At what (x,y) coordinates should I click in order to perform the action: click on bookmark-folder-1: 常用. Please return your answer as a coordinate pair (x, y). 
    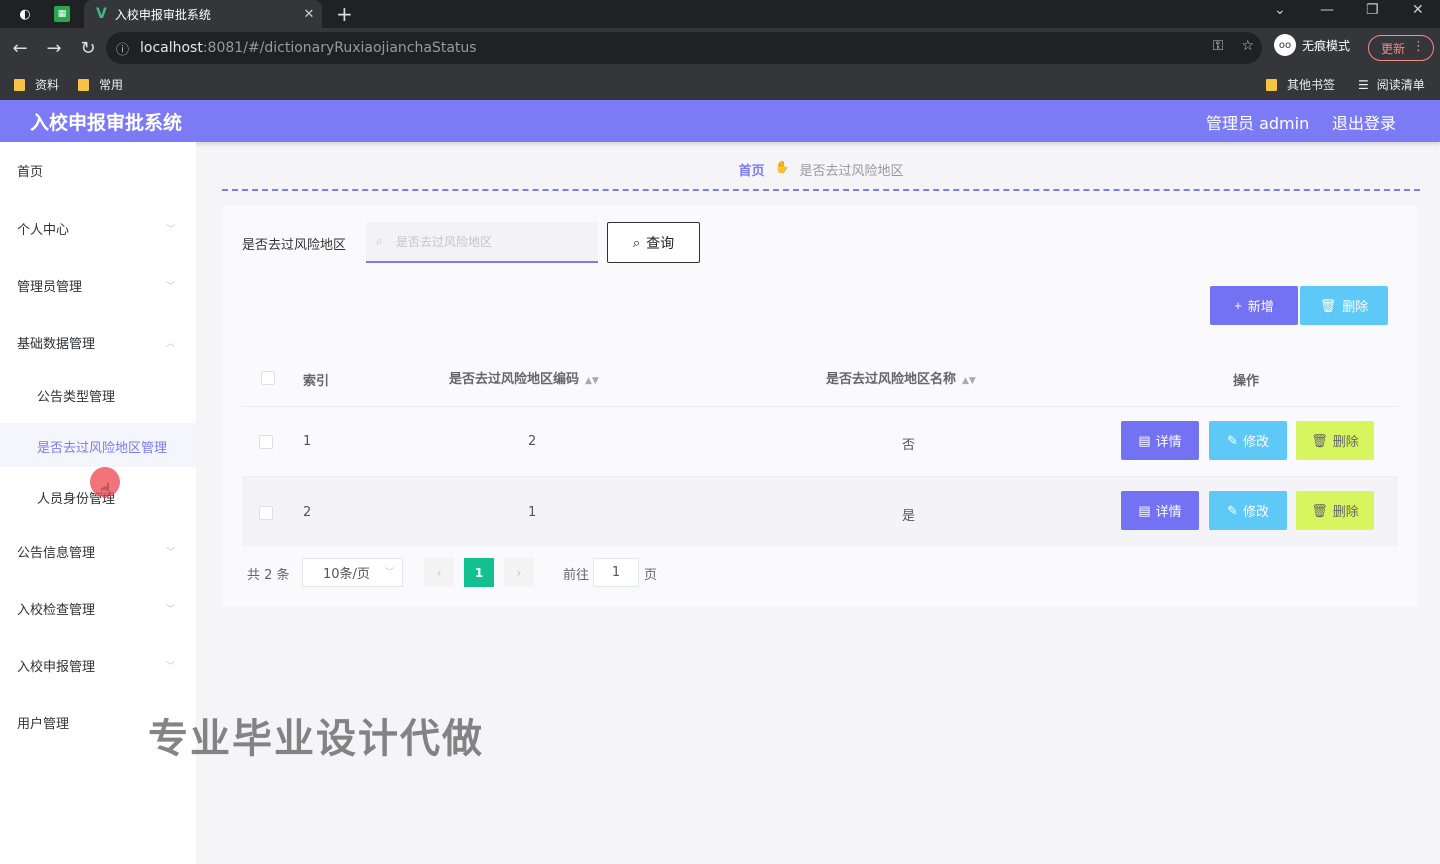
    Looking at the image, I should click on (100, 84).